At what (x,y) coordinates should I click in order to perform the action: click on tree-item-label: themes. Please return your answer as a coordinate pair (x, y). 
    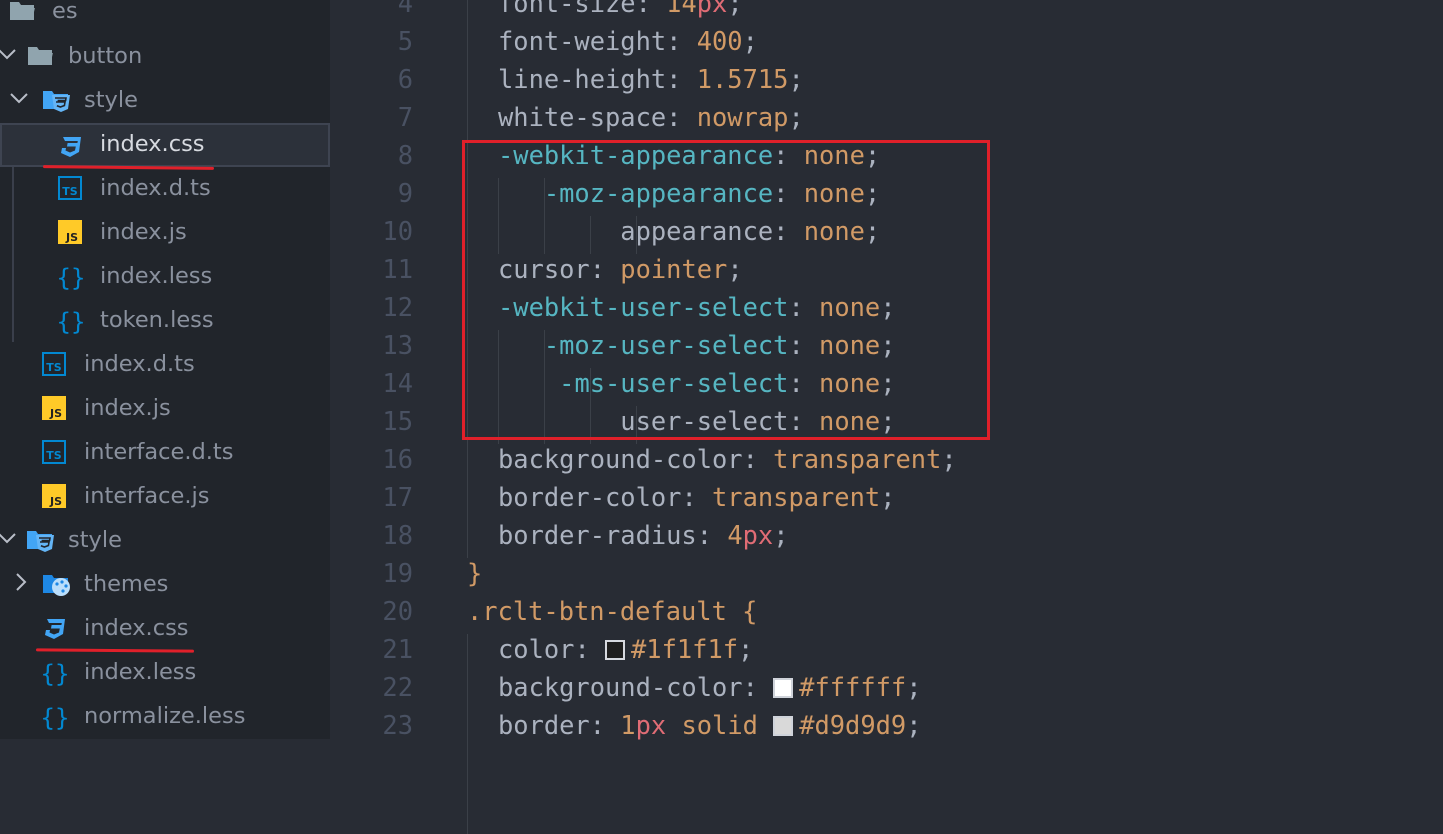
    Looking at the image, I should click on (126, 584).